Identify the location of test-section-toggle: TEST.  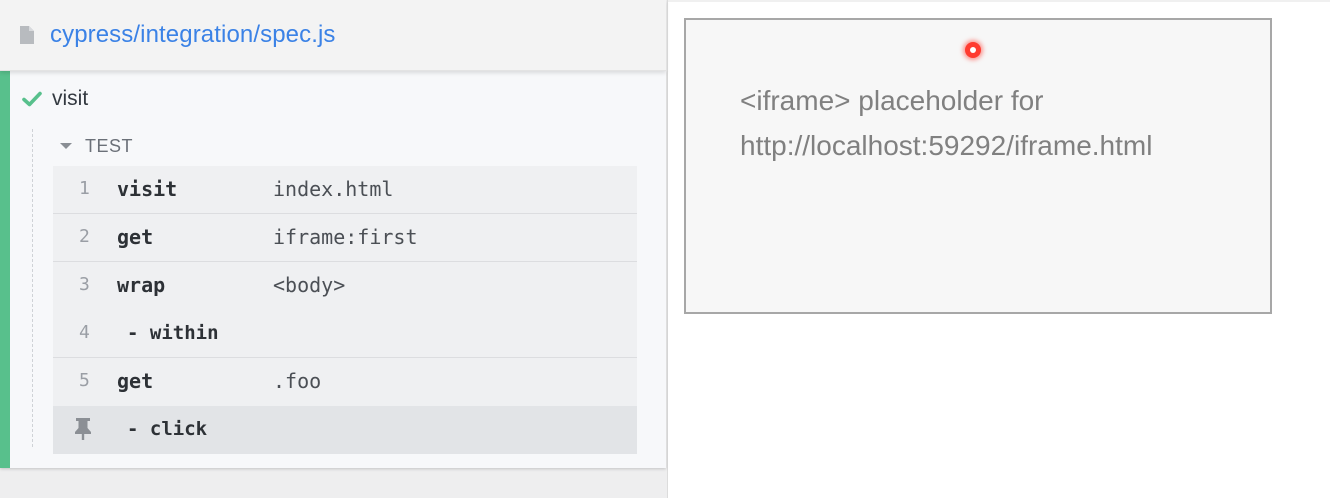
(96, 146).